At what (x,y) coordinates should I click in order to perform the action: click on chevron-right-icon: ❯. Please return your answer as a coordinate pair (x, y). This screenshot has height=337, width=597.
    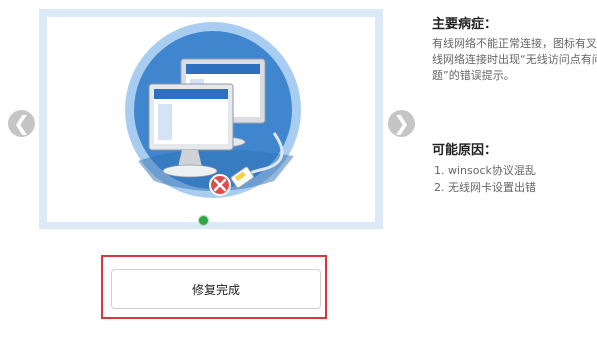
    Looking at the image, I should click on (401, 123).